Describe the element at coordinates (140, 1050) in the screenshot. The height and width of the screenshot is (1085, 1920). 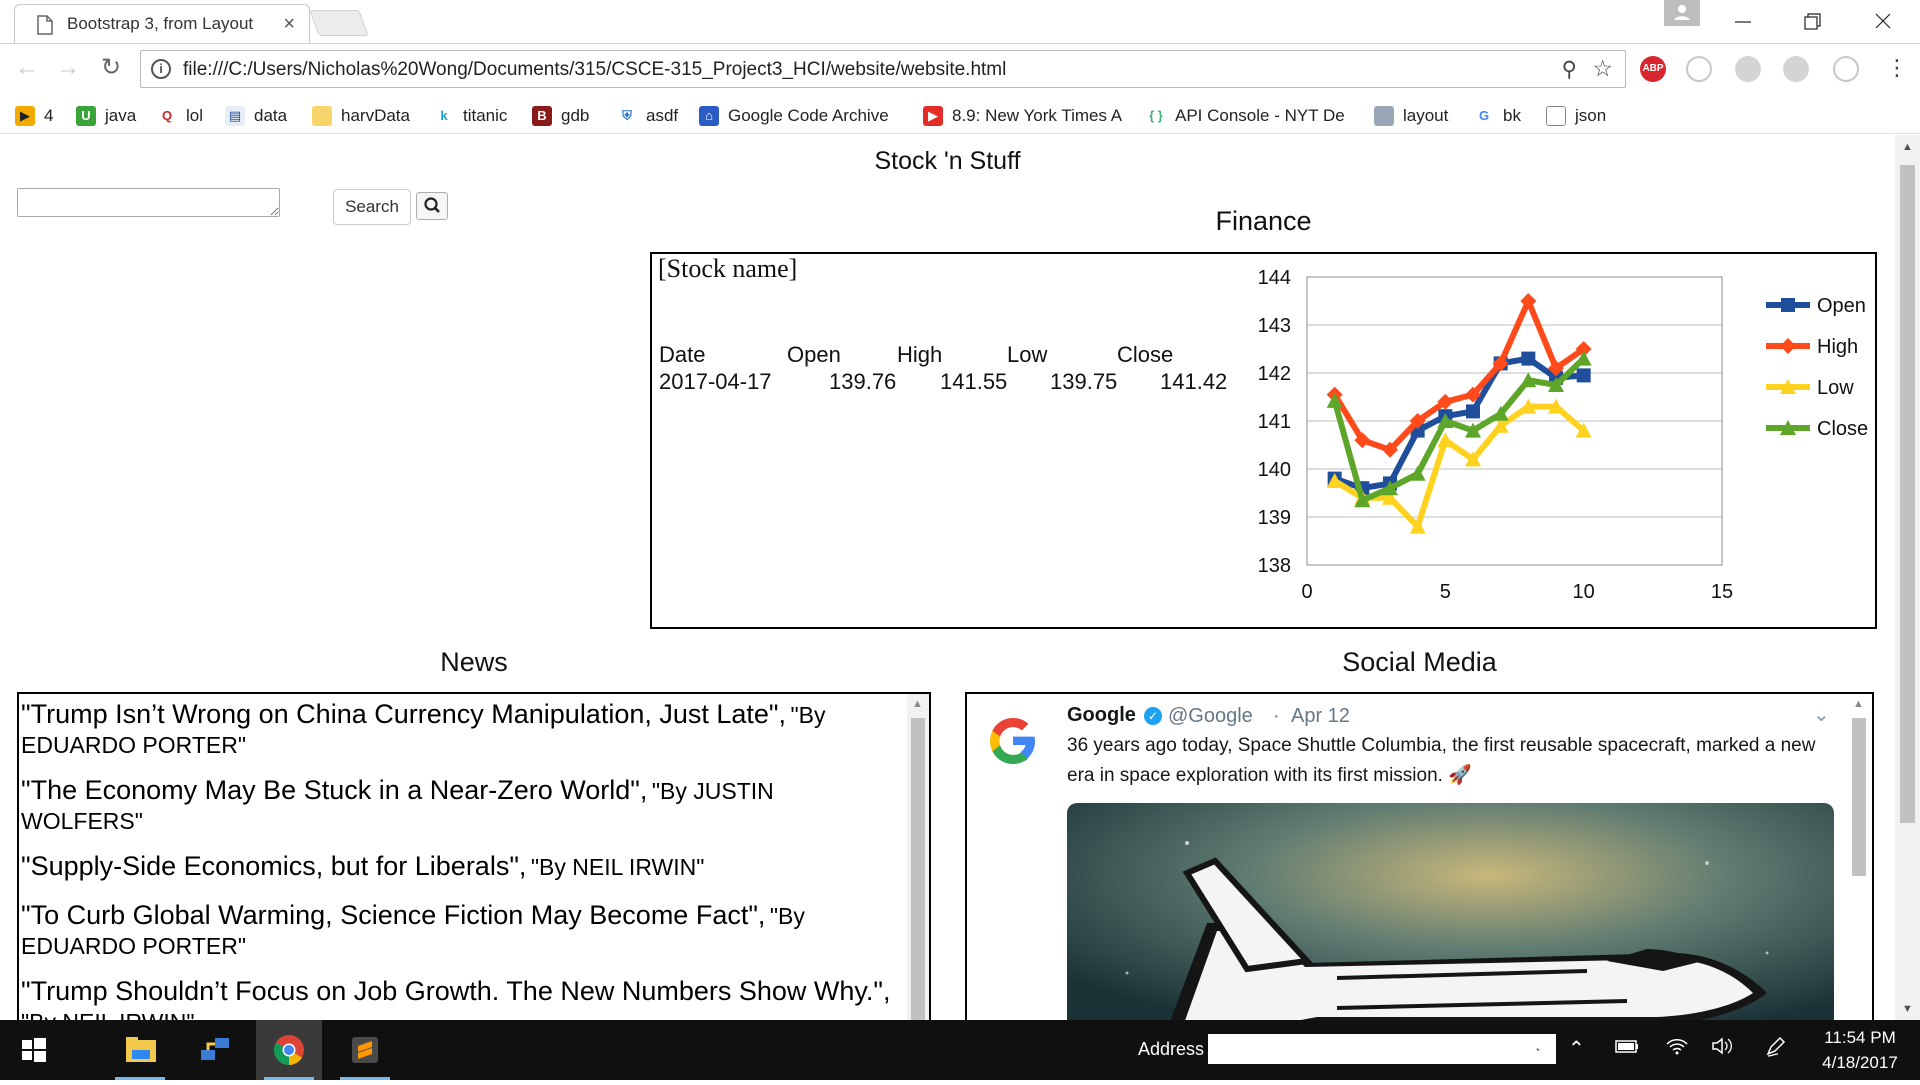
I see `file-explorer-icon` at that location.